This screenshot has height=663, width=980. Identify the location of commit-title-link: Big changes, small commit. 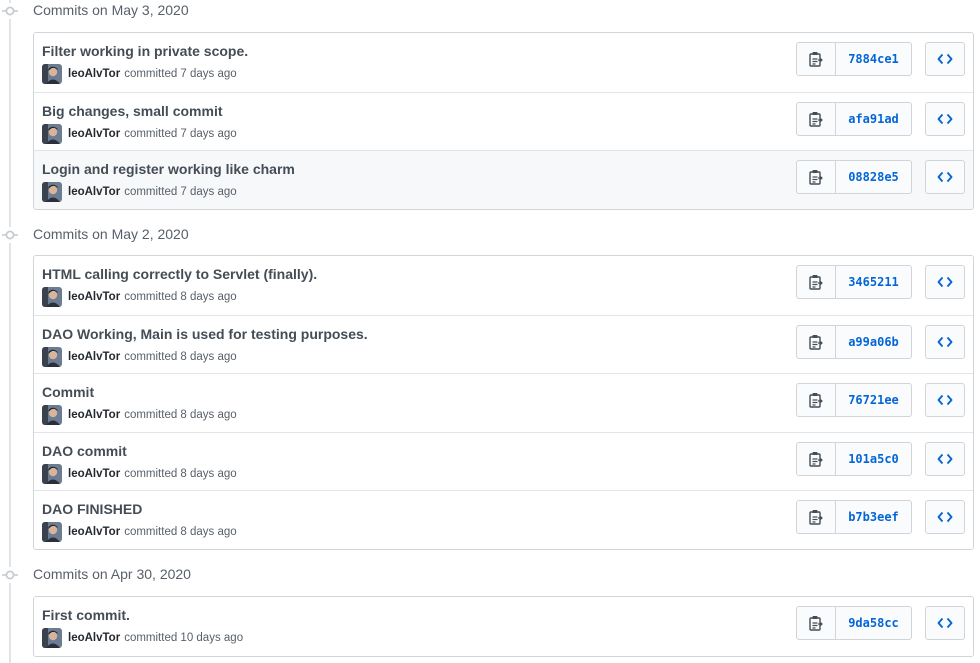
(132, 111).